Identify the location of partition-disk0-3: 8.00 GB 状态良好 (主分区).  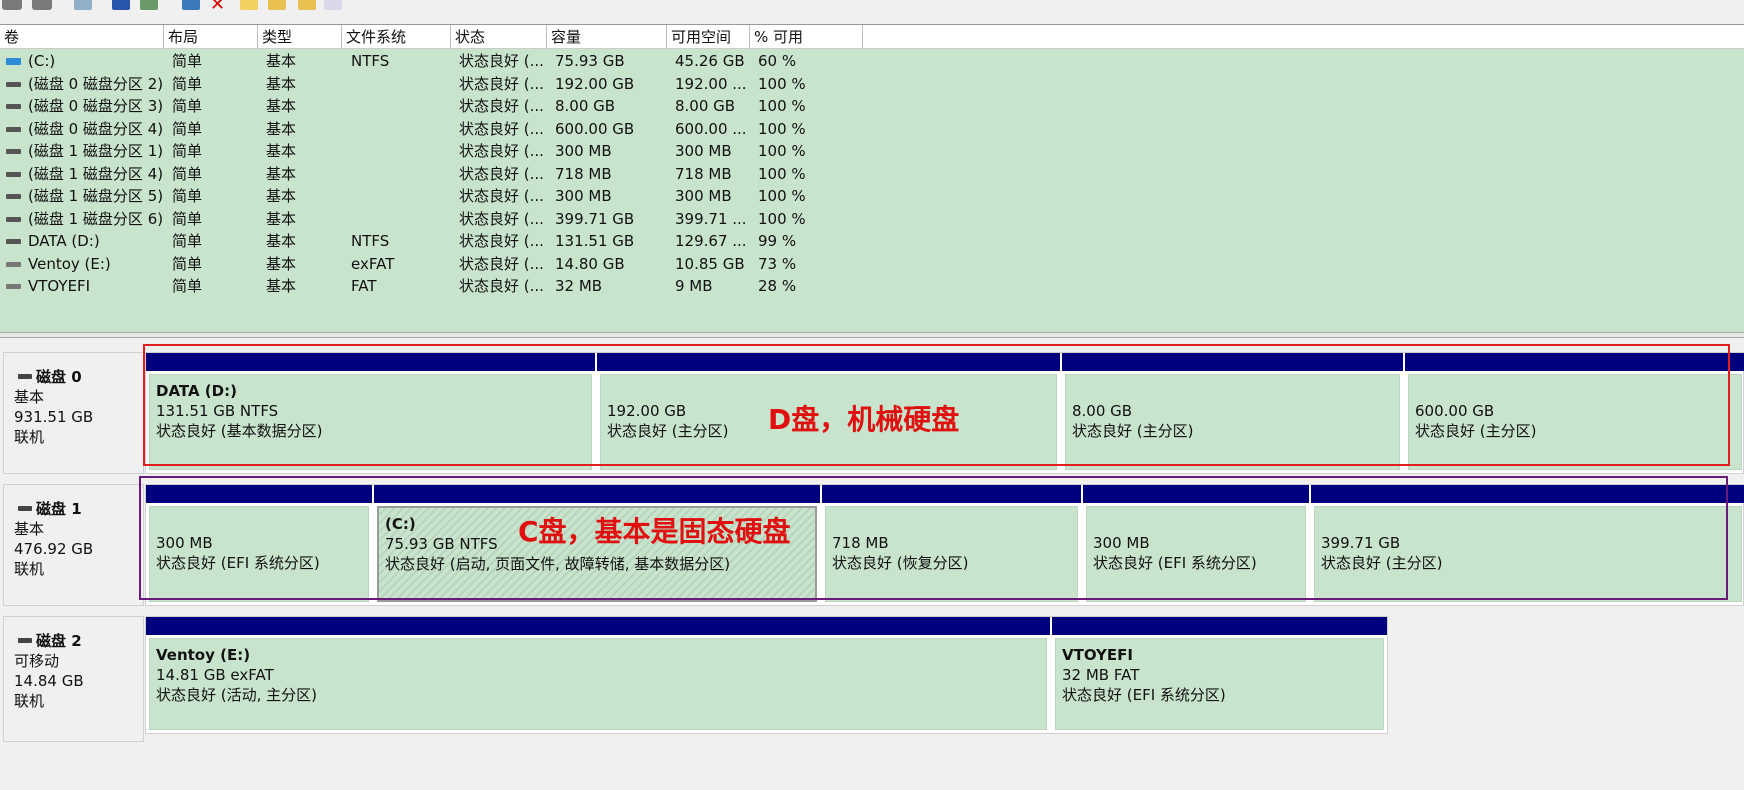
(1233, 413).